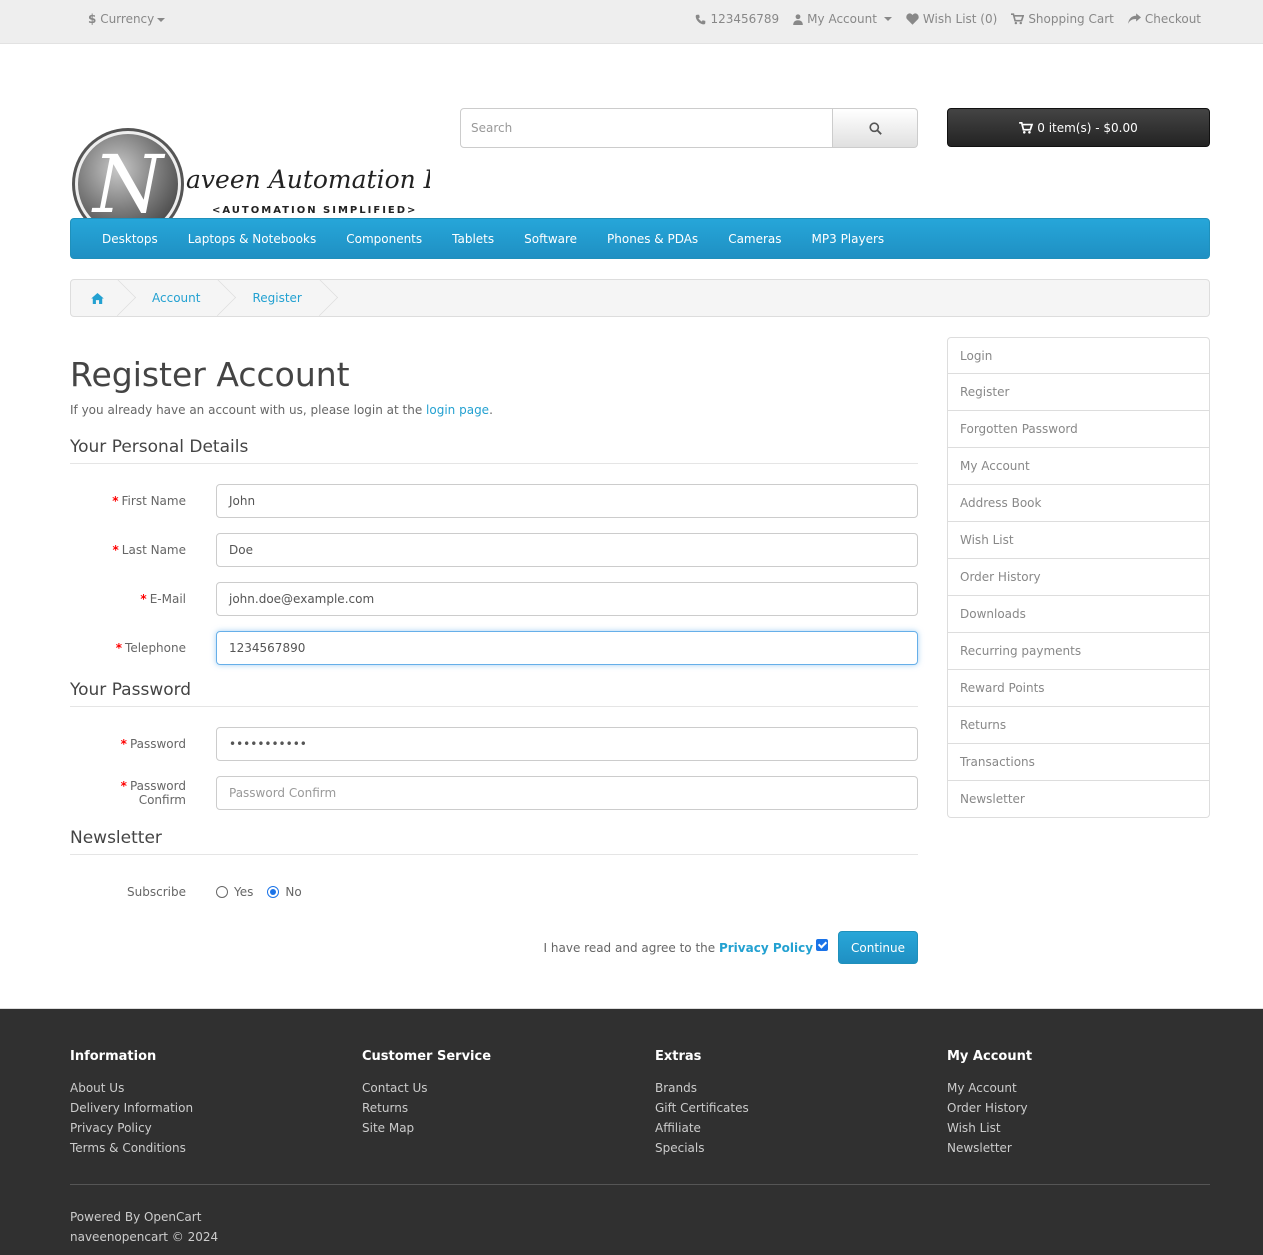 Image resolution: width=1263 pixels, height=1255 pixels. Describe the element at coordinates (473, 239) in the screenshot. I see `menu-item-tablets: Tablets` at that location.